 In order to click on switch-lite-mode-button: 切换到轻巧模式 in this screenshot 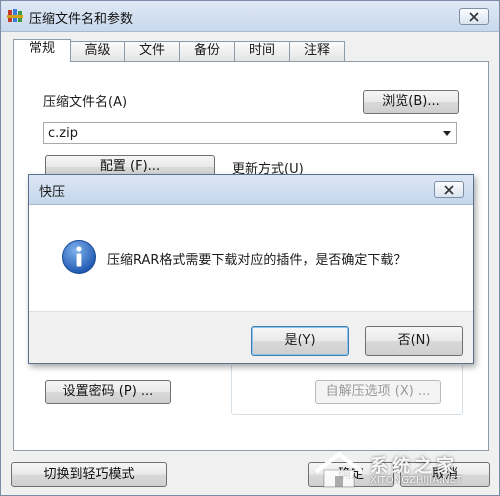, I will do `click(89, 474)`.